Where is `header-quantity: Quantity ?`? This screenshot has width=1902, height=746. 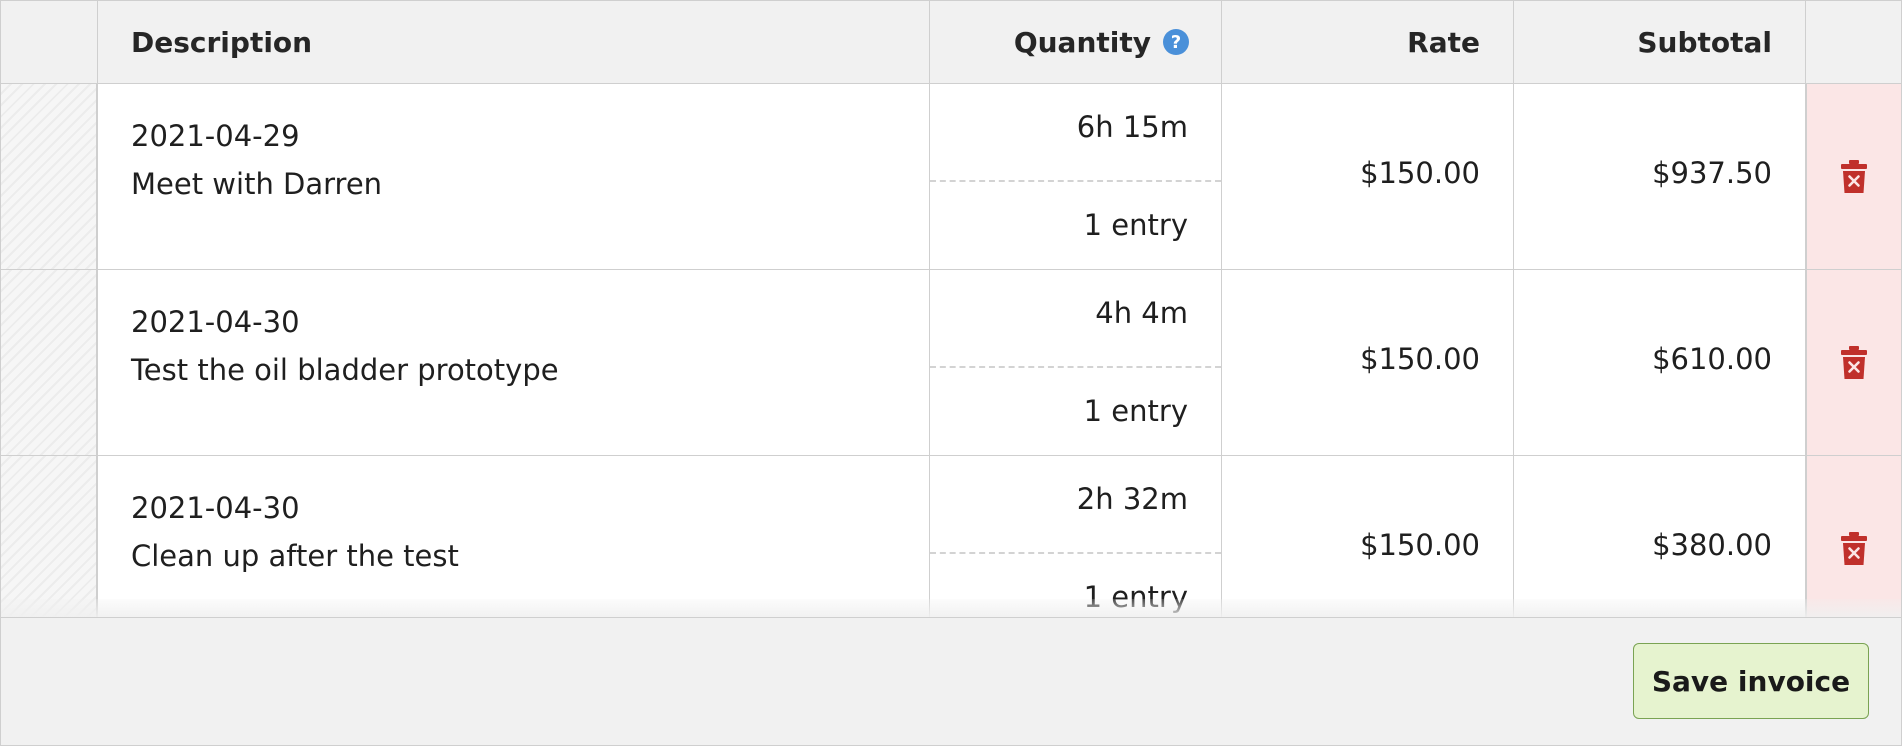
header-quantity: Quantity ? is located at coordinates (1075, 42).